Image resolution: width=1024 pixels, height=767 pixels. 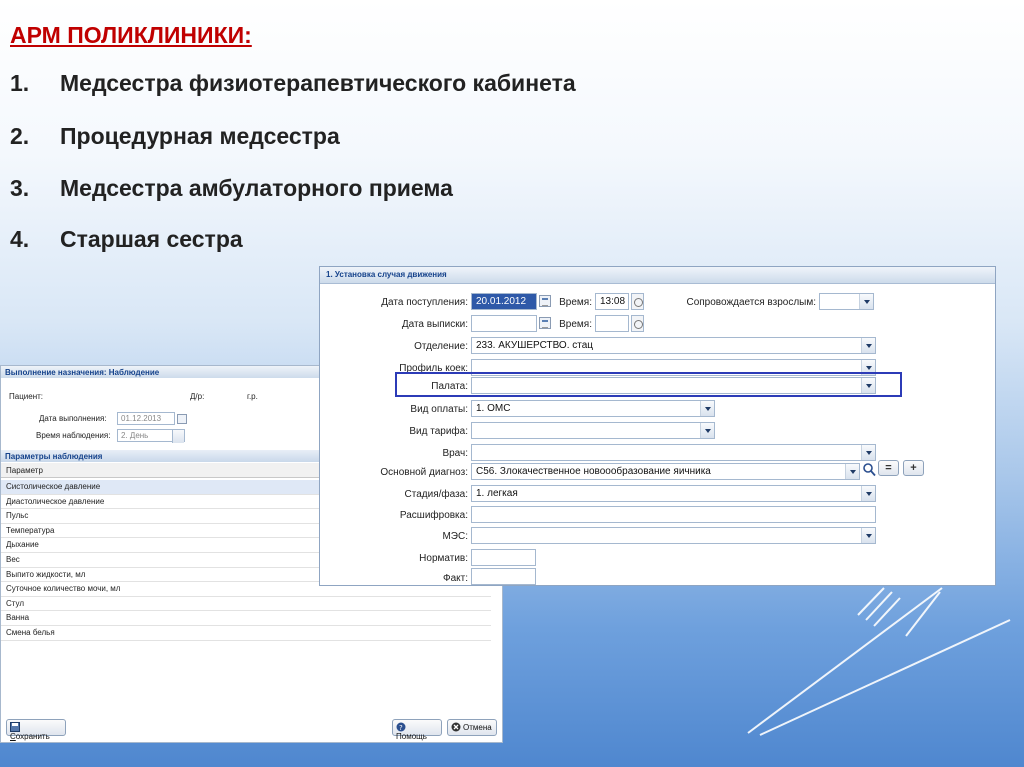 What do you see at coordinates (869, 469) in the screenshot?
I see `search-icon` at bounding box center [869, 469].